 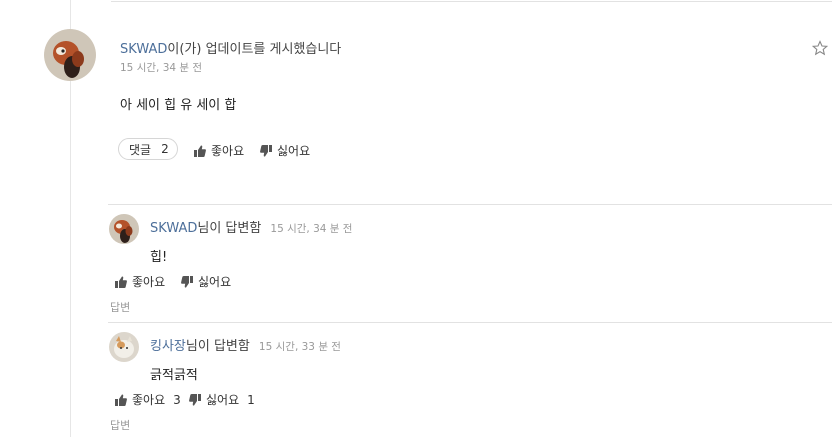 What do you see at coordinates (161, 67) in the screenshot?
I see `post-timestamp: 15 시간, 34 분 전` at bounding box center [161, 67].